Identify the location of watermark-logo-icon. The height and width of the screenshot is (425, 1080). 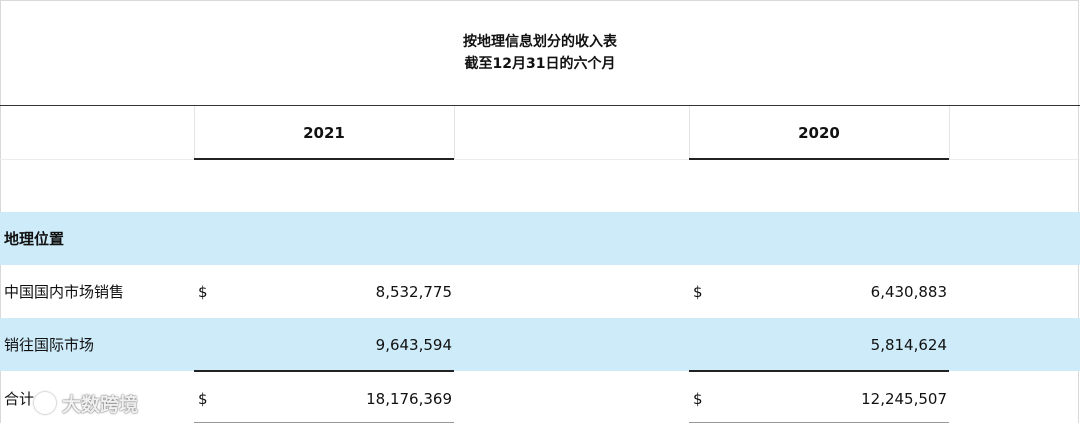
(45, 403).